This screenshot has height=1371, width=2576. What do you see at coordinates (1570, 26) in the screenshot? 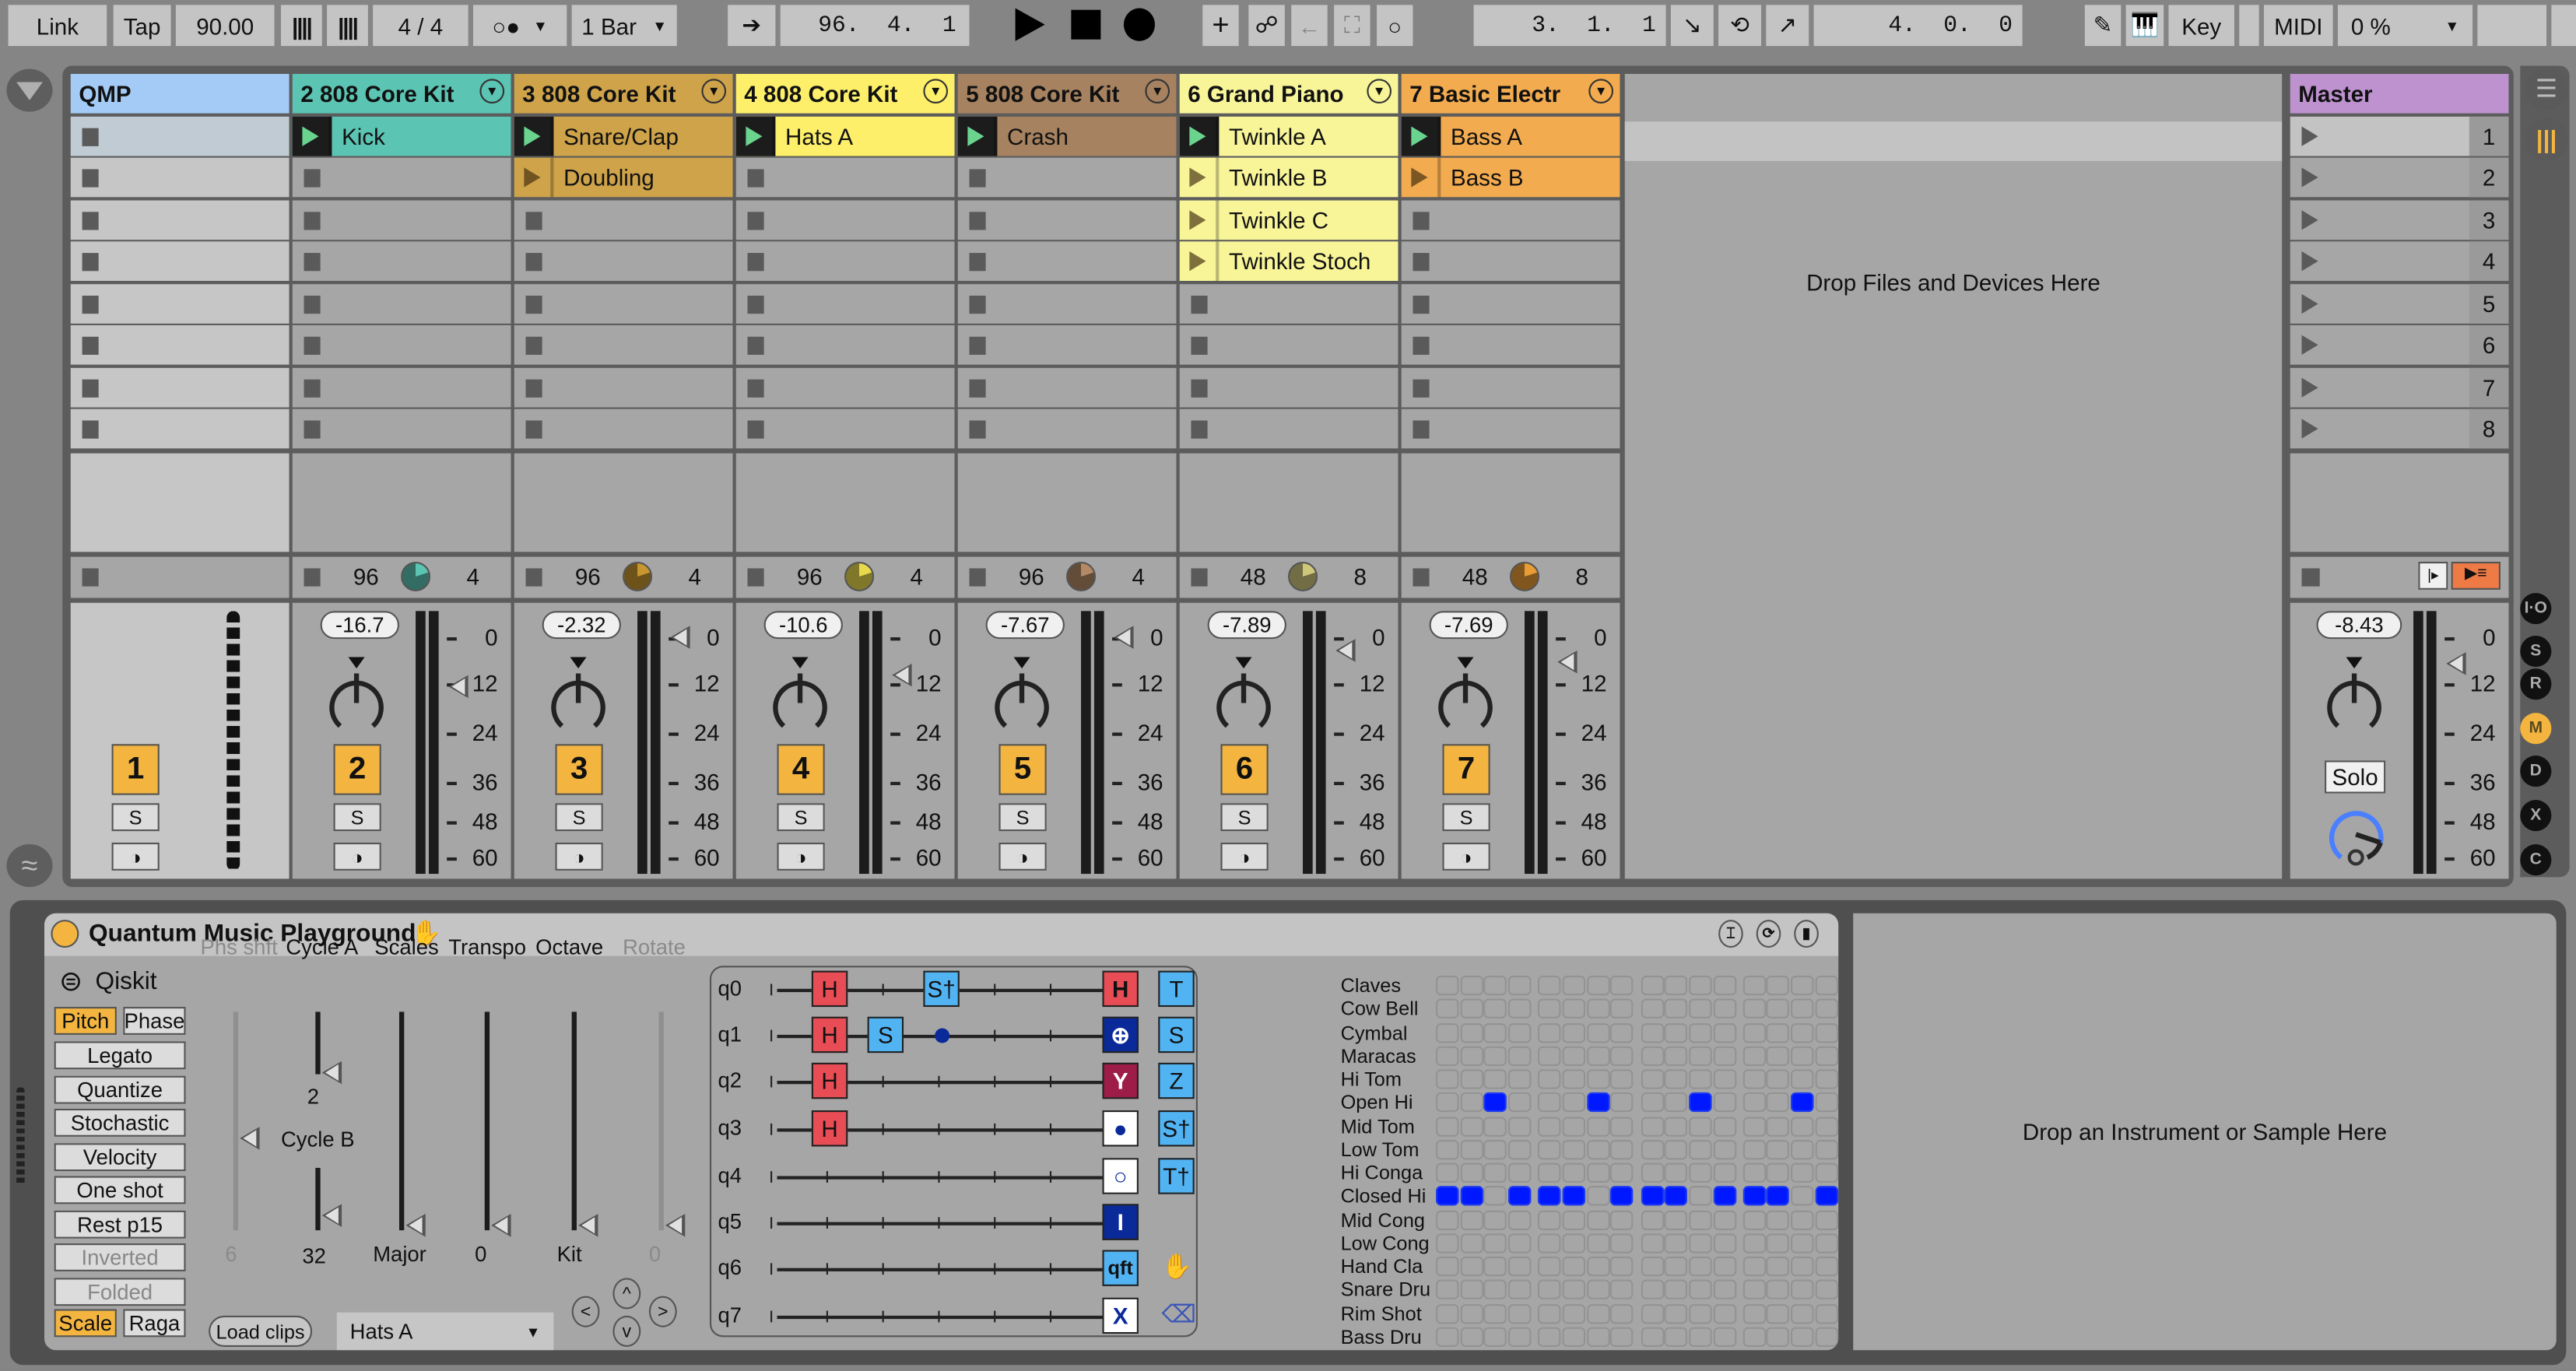
I see `loop-start-field: 3. 1. 1` at bounding box center [1570, 26].